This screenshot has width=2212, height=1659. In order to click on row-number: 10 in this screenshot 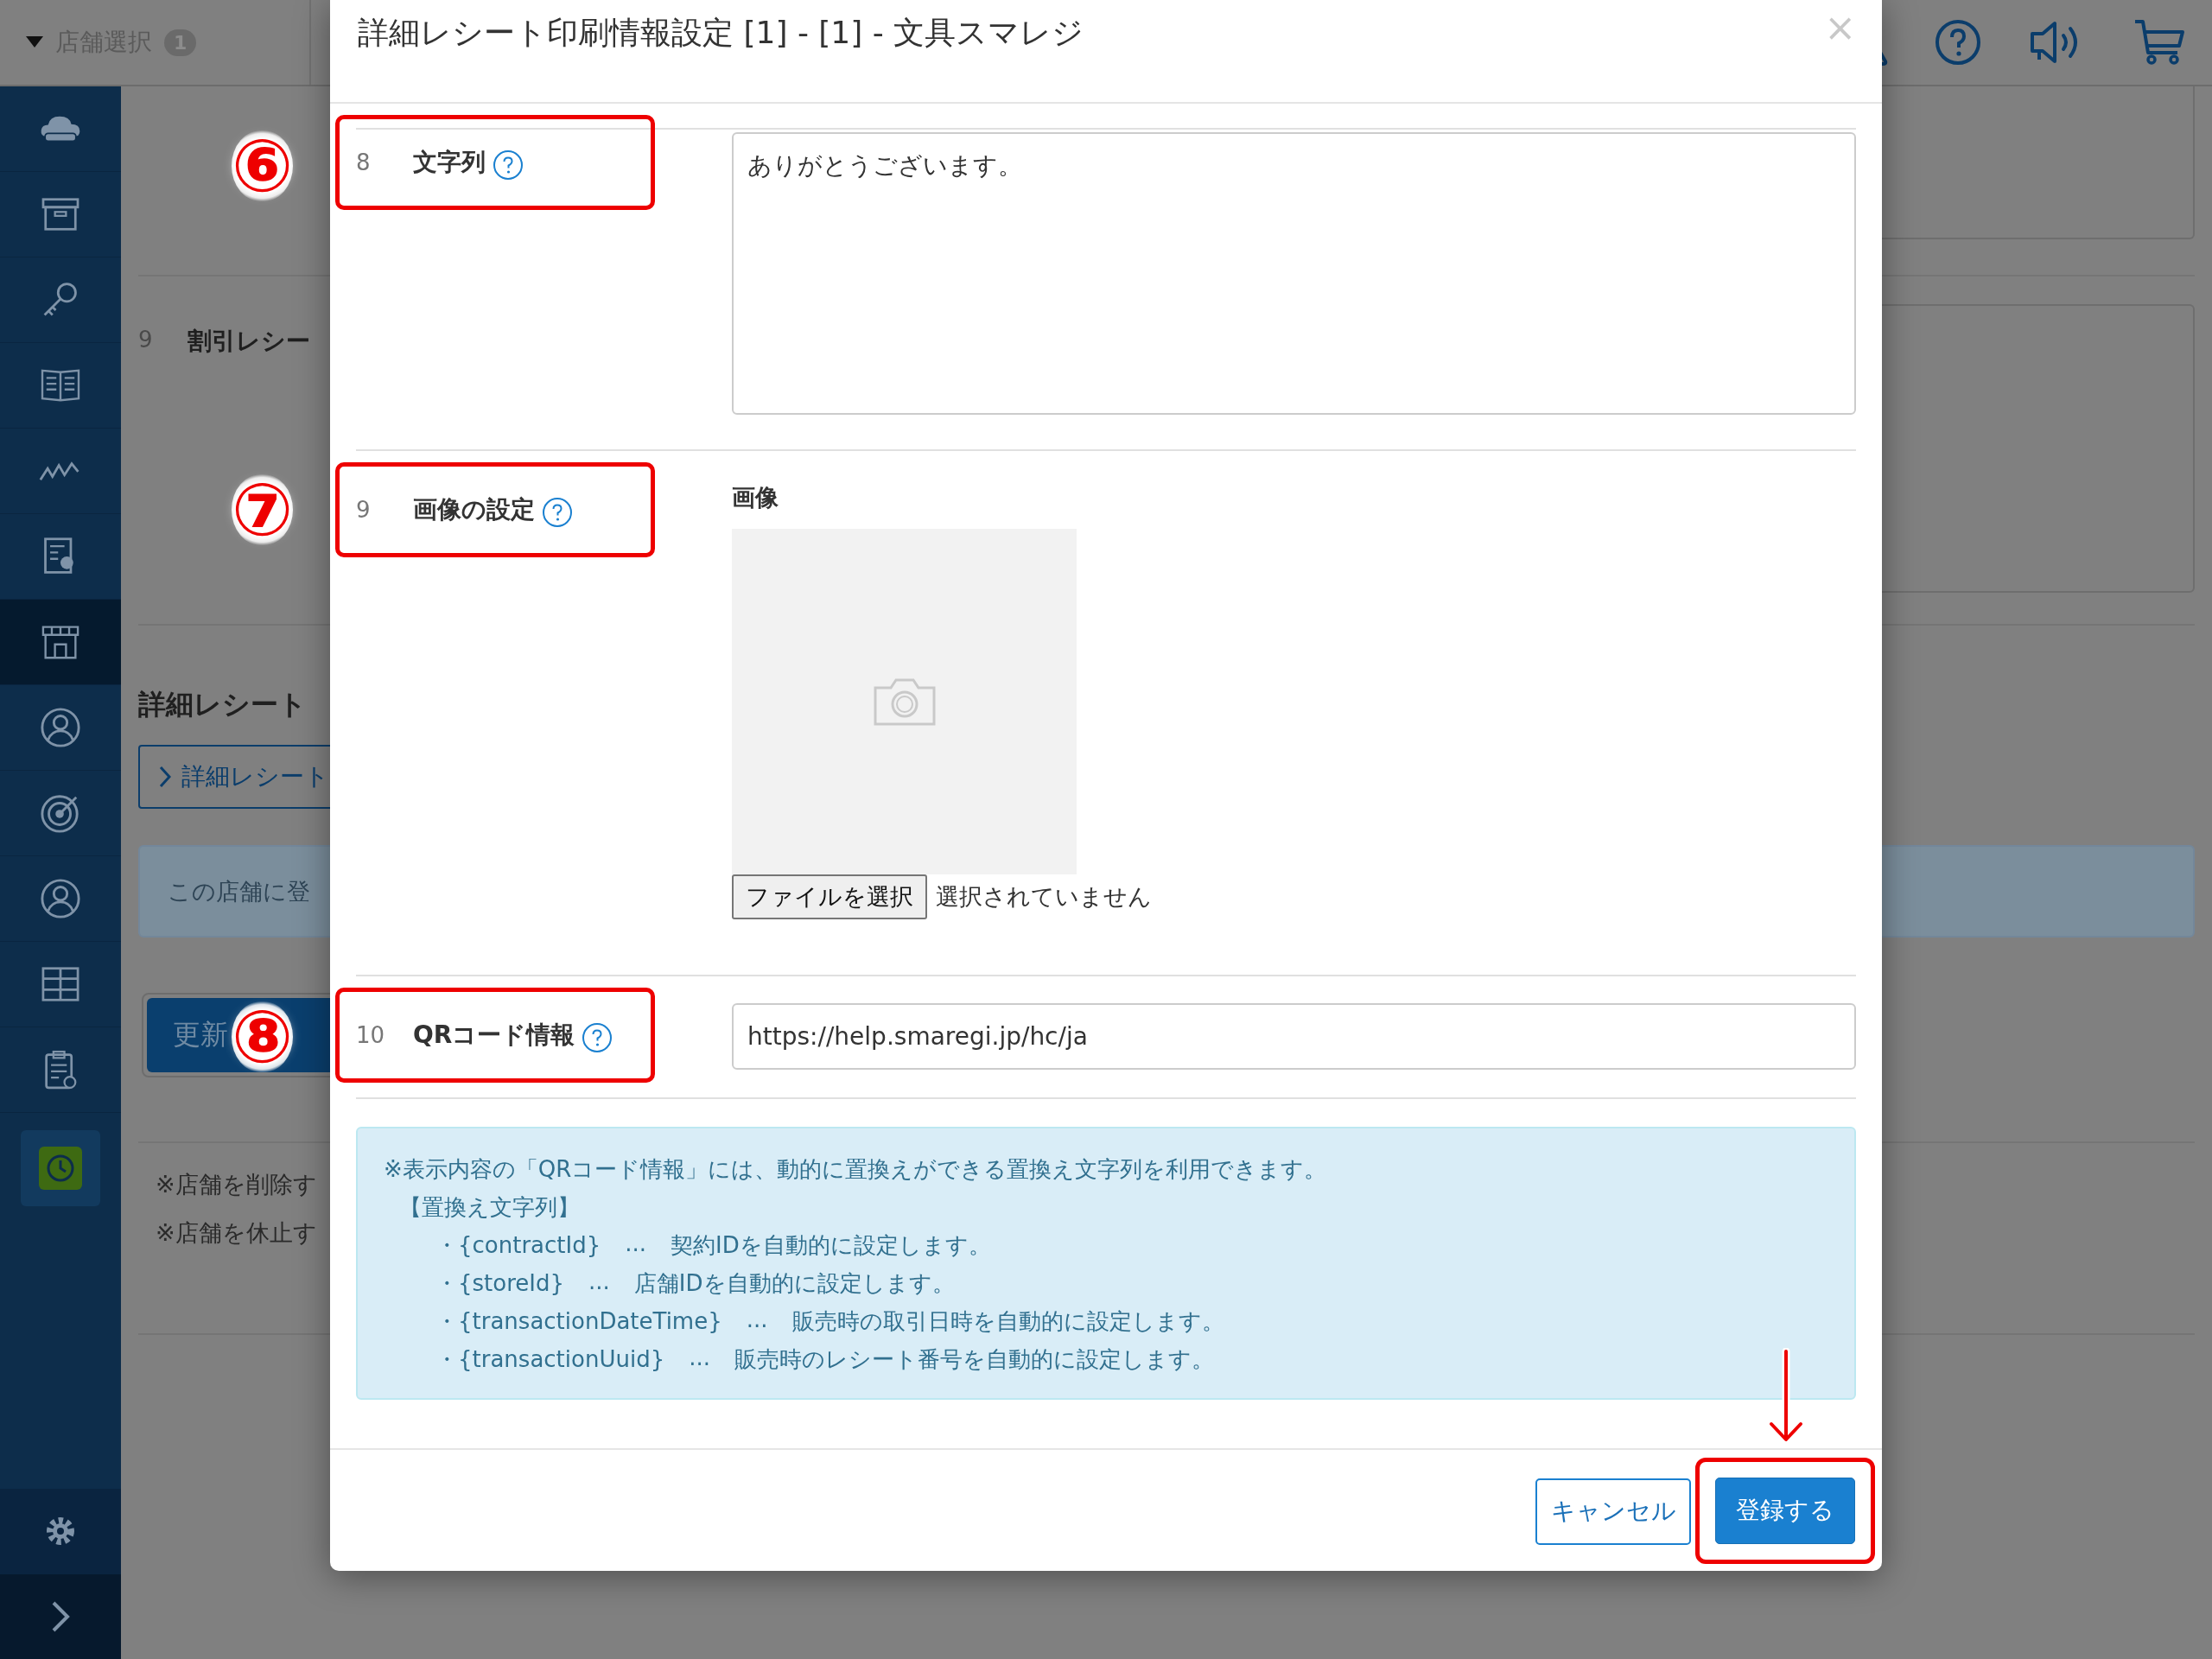, I will do `click(371, 1035)`.